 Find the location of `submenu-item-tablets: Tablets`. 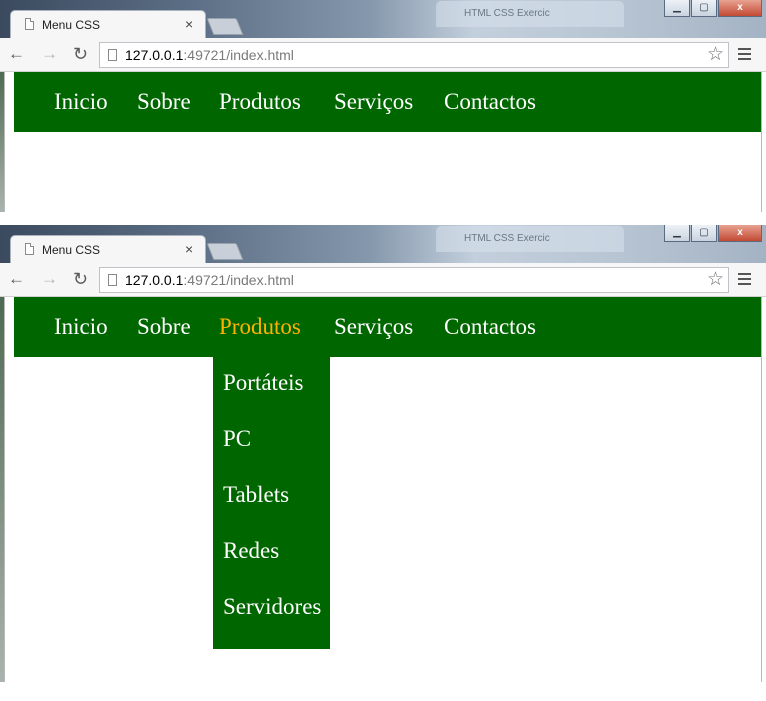

submenu-item-tablets: Tablets is located at coordinates (256, 495).